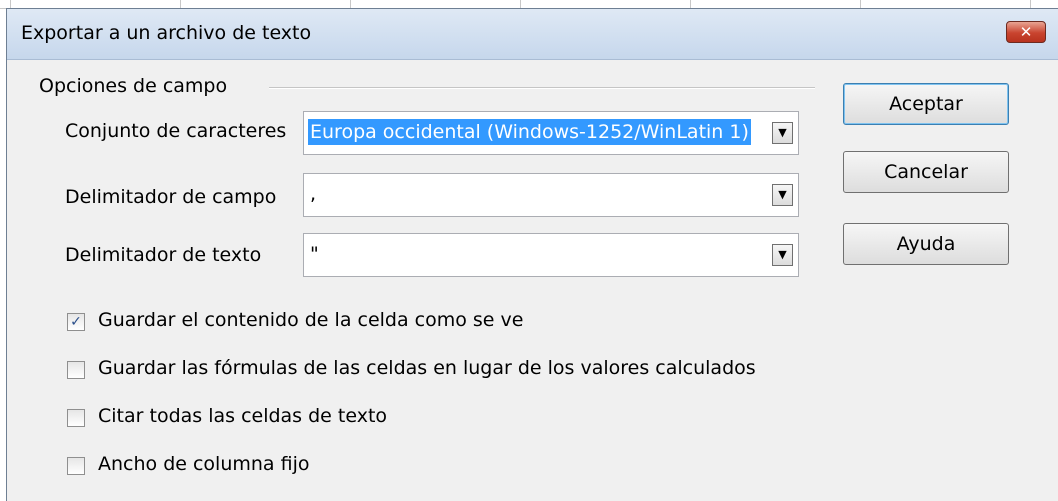  What do you see at coordinates (204, 464) in the screenshot?
I see `fixed-column-width-label: Ancho de columna fijo` at bounding box center [204, 464].